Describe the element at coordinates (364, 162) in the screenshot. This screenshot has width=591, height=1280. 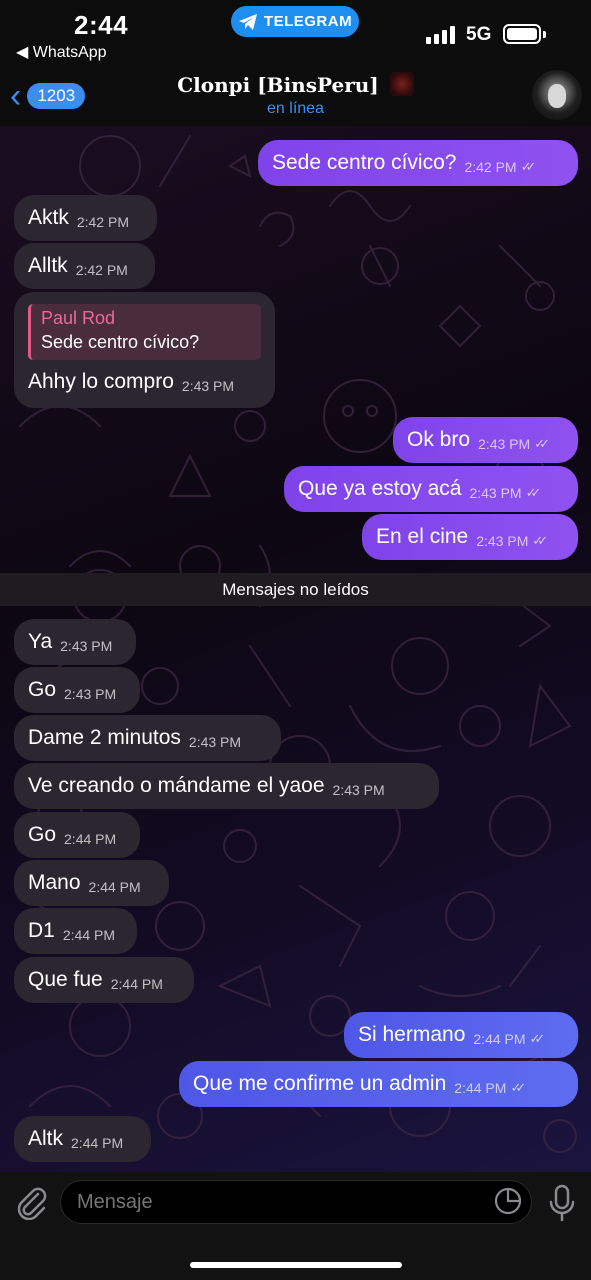
I see `message-text: Sede centro cívico?` at that location.